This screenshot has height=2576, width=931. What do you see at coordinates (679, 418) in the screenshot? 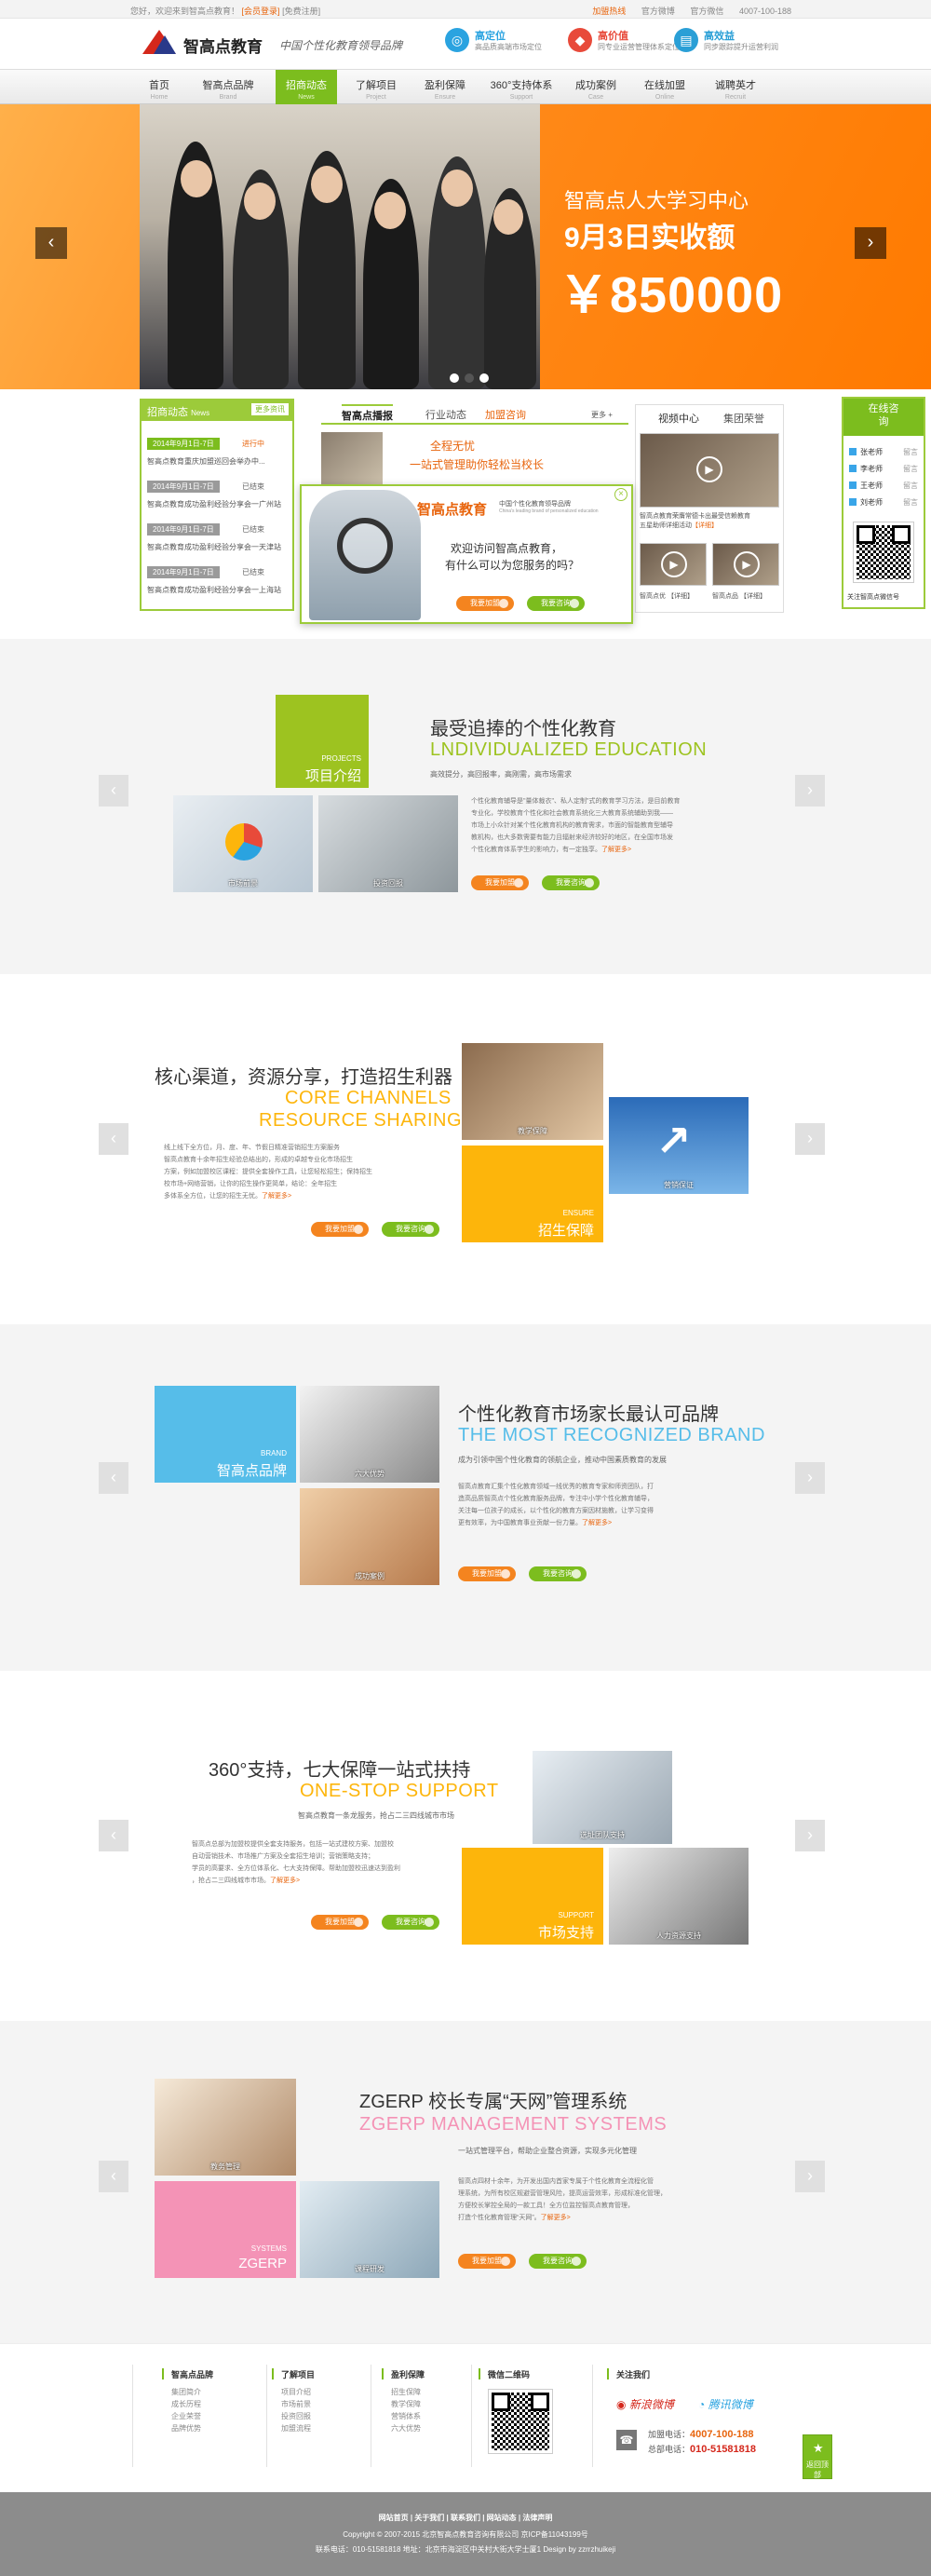
I see `tab-video: 视频中心` at bounding box center [679, 418].